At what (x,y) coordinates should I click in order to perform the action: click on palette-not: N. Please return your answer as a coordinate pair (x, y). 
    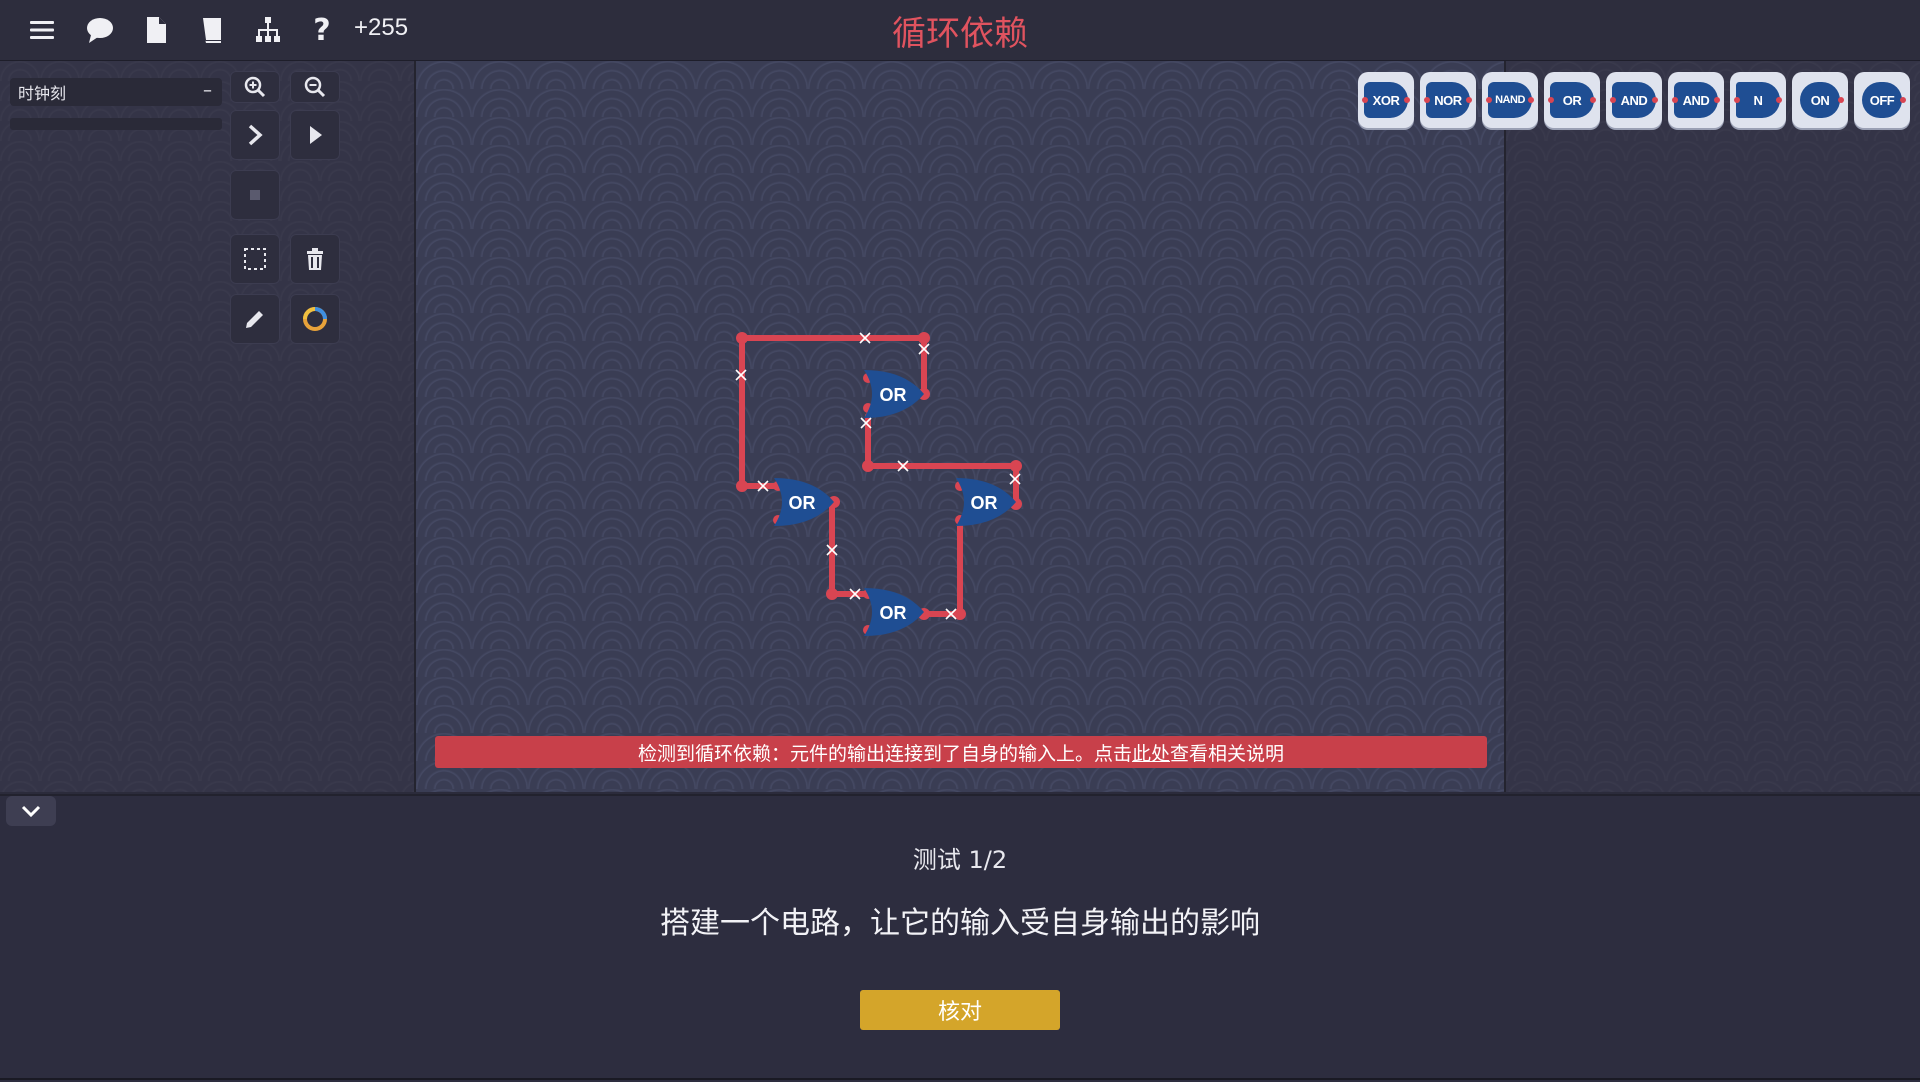
    Looking at the image, I should click on (1758, 100).